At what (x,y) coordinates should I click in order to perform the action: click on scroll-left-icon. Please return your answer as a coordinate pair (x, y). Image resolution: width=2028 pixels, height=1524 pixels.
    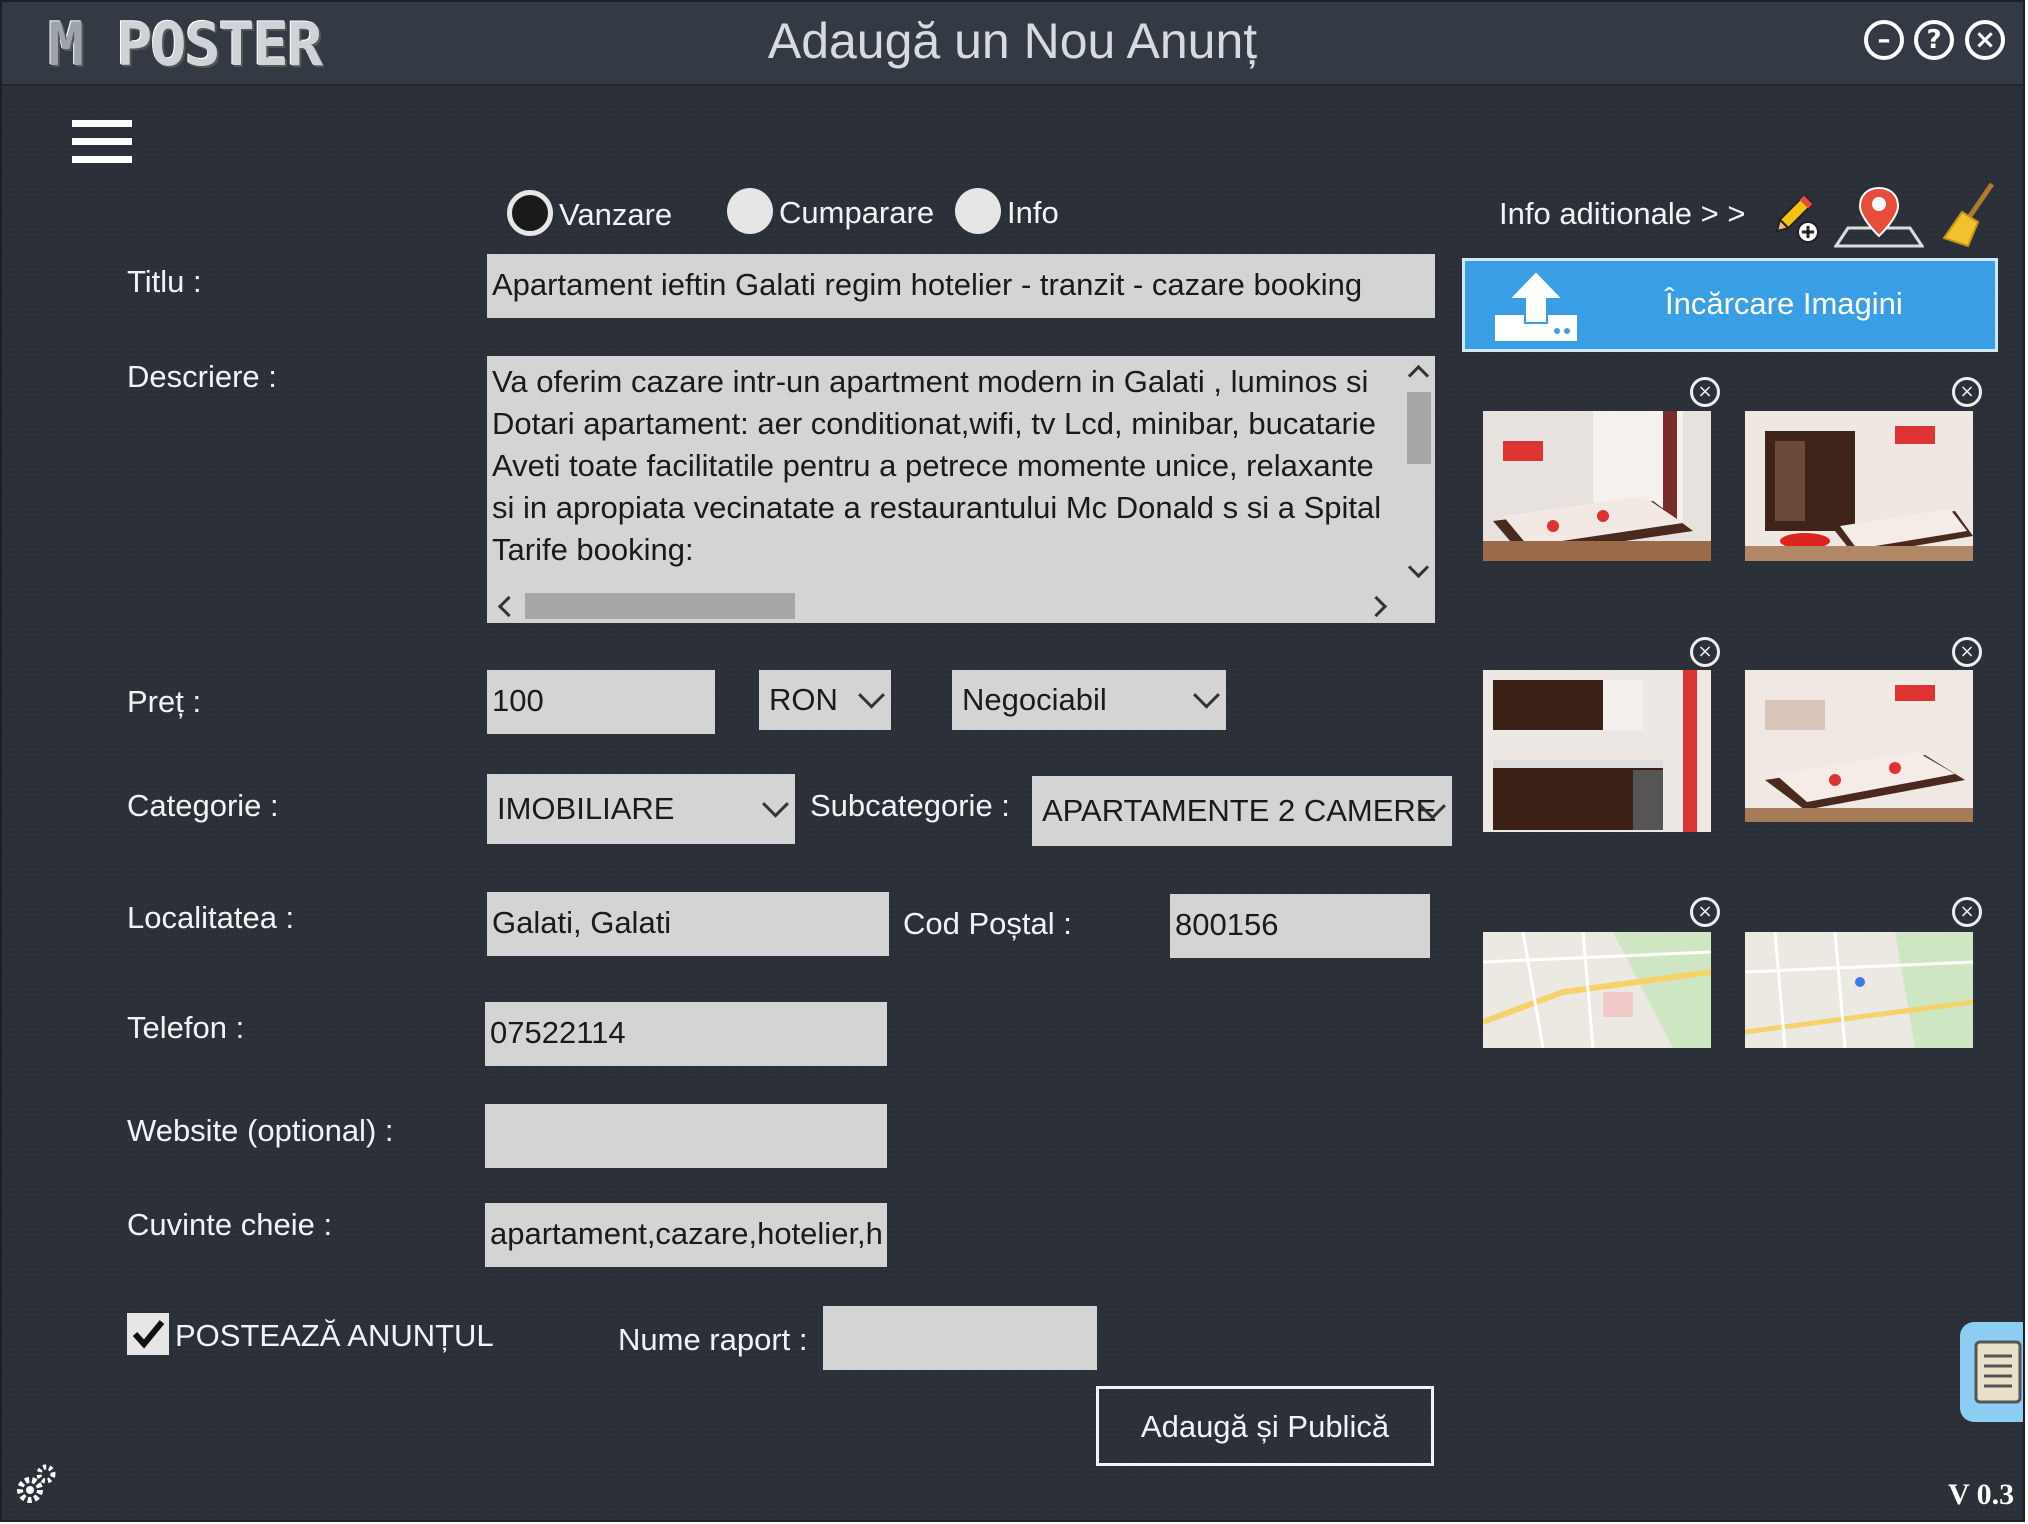
    Looking at the image, I should click on (508, 606).